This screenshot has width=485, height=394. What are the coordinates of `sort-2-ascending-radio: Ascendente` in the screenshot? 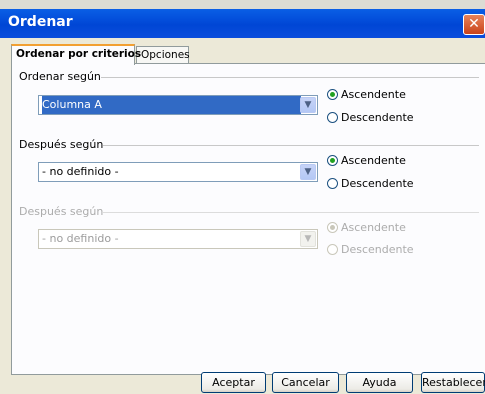 It's located at (366, 160).